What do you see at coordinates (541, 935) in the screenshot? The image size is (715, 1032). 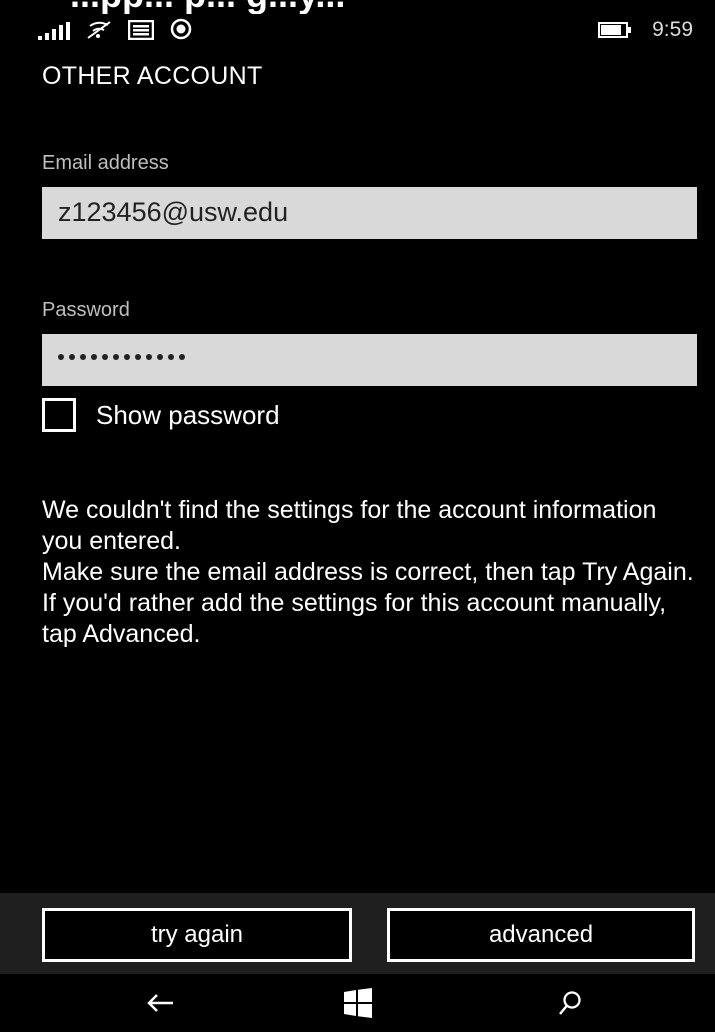 I see `advanced-button: advanced` at bounding box center [541, 935].